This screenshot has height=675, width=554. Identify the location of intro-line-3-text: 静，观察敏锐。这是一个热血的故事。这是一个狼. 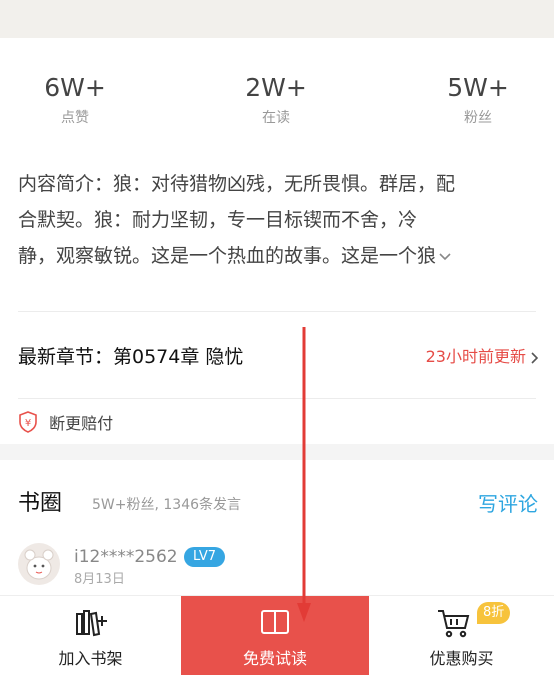
(227, 256).